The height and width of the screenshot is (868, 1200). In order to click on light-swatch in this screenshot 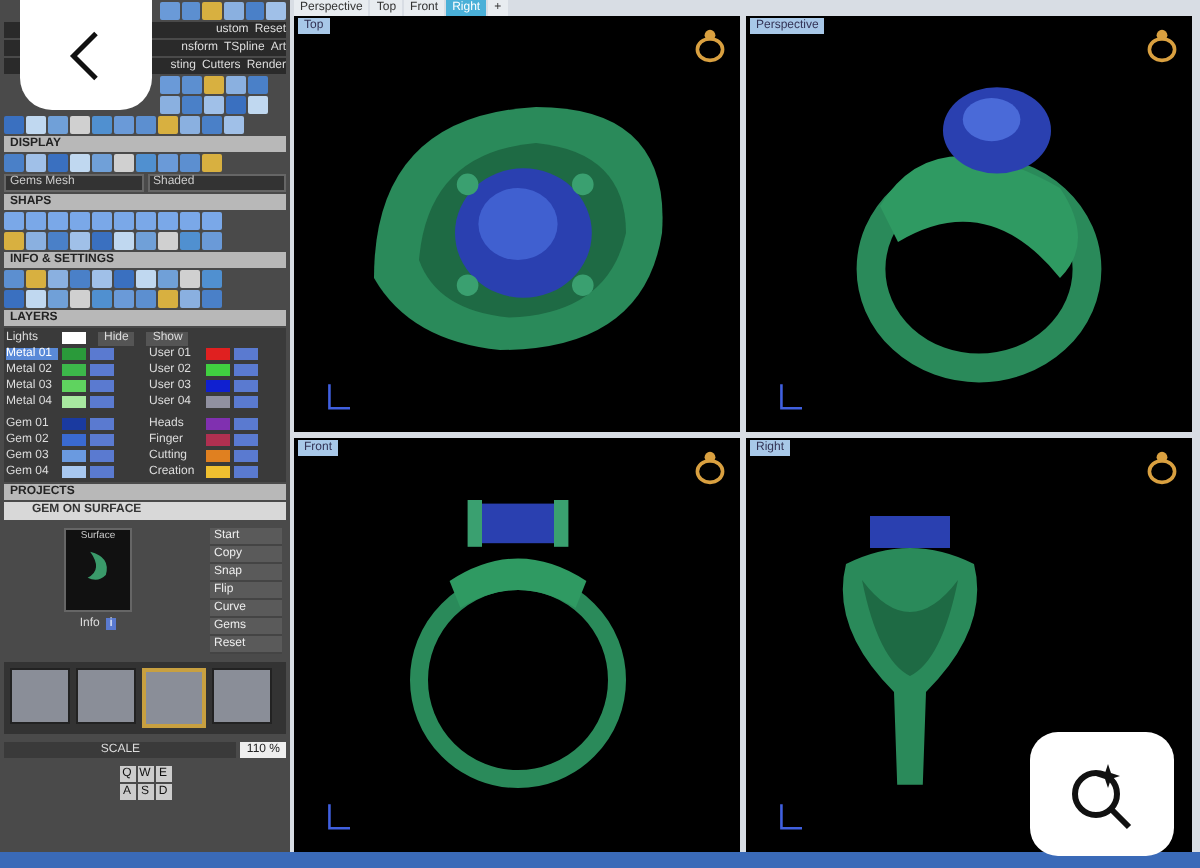, I will do `click(74, 338)`.